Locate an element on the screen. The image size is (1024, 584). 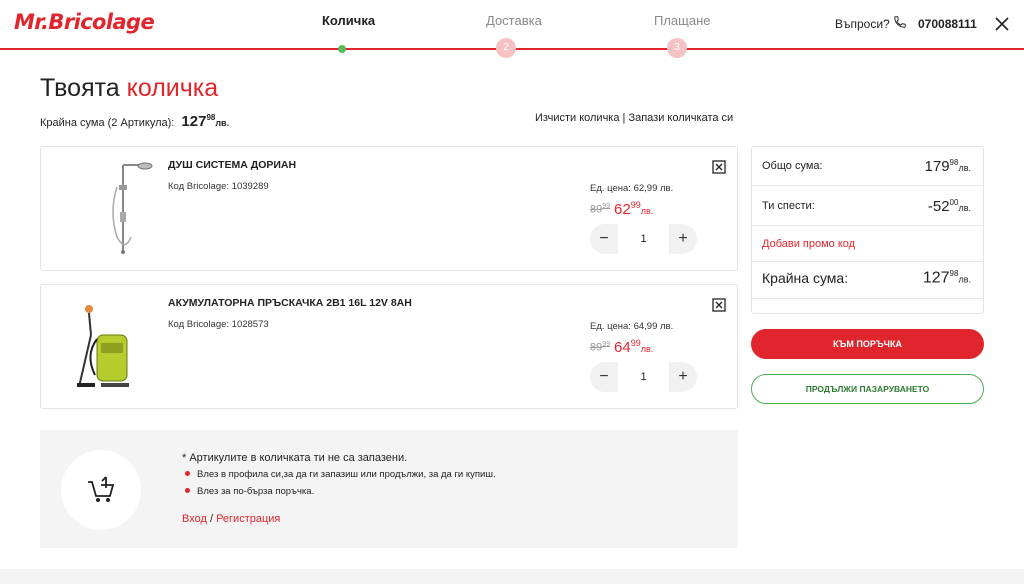
page-title: Твоята количка is located at coordinates (129, 88).